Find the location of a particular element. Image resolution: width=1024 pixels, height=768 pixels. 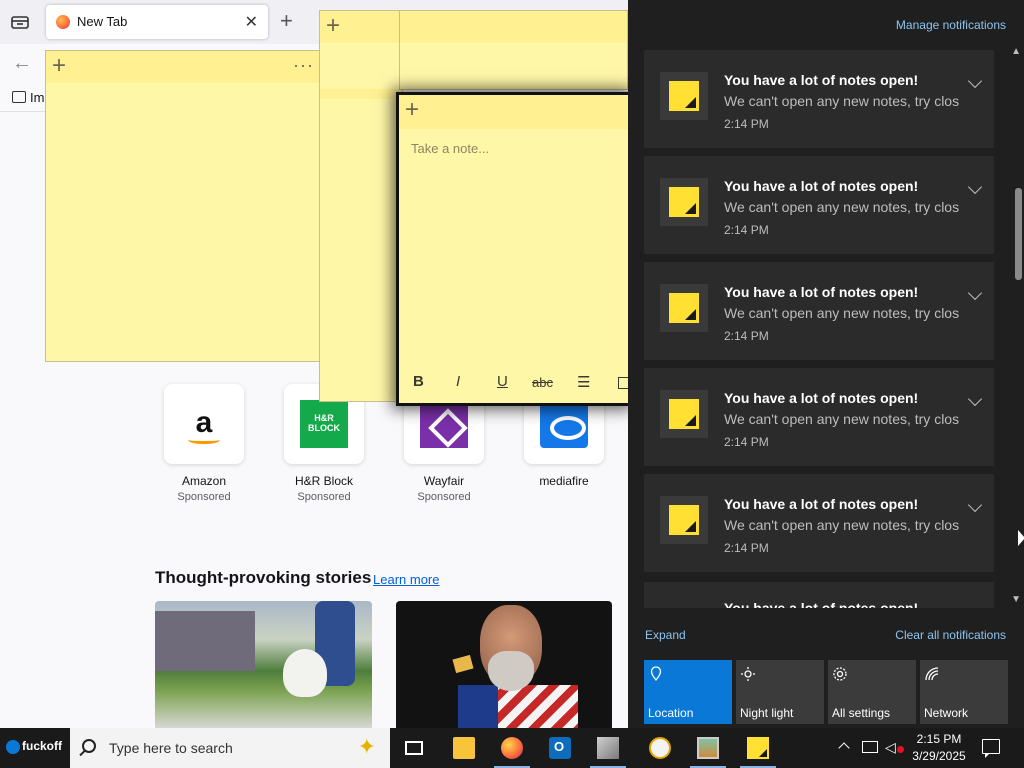

story-card-image-dog-walk is located at coordinates (263, 664).